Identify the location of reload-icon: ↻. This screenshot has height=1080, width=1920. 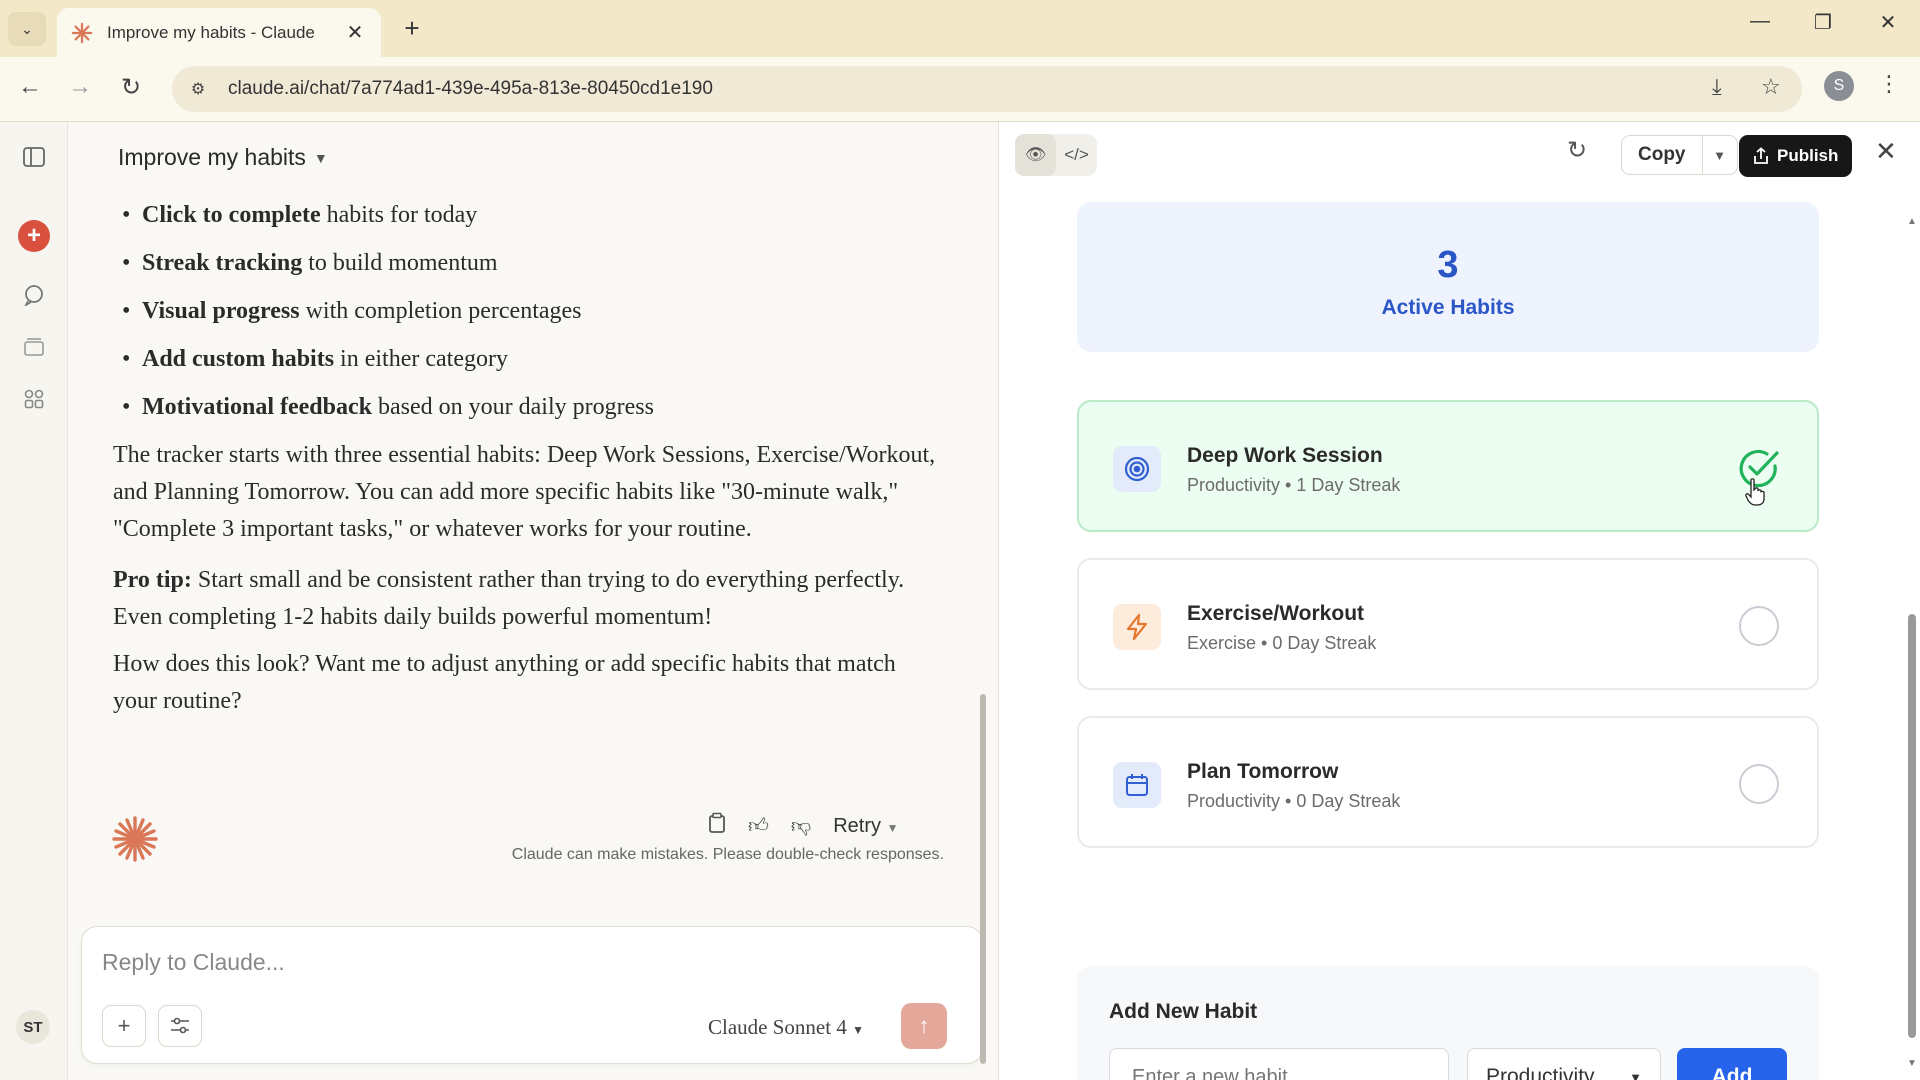
(131, 87).